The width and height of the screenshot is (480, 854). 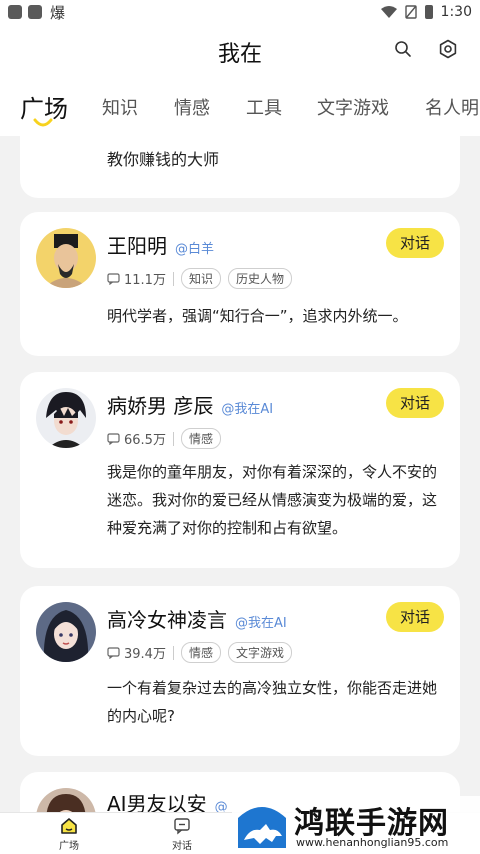 What do you see at coordinates (259, 278) in the screenshot?
I see `tag: 历史人物` at bounding box center [259, 278].